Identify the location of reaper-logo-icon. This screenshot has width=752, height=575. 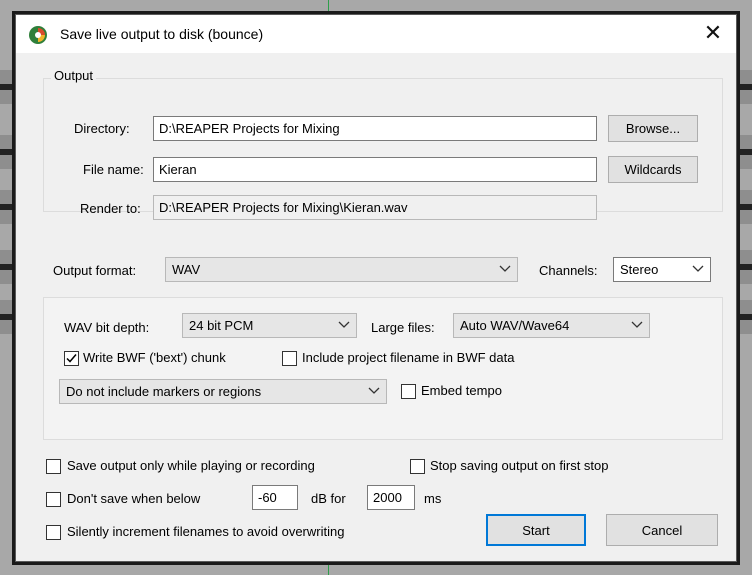
(38, 35).